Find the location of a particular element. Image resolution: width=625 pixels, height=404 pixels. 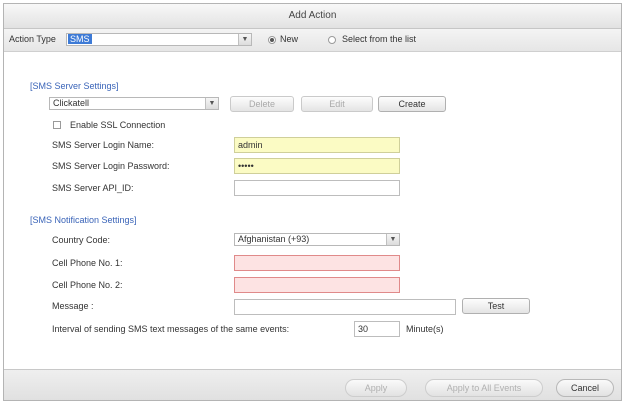

test-button: Test is located at coordinates (496, 306).